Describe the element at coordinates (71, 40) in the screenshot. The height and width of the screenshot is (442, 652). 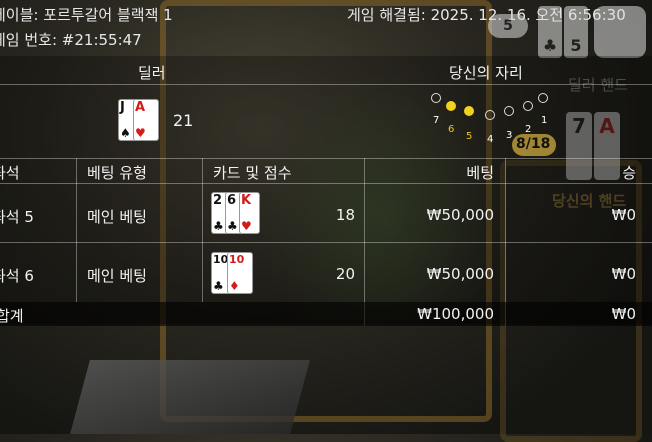
I see `game-number: 게임 번호: #21:55:47` at that location.